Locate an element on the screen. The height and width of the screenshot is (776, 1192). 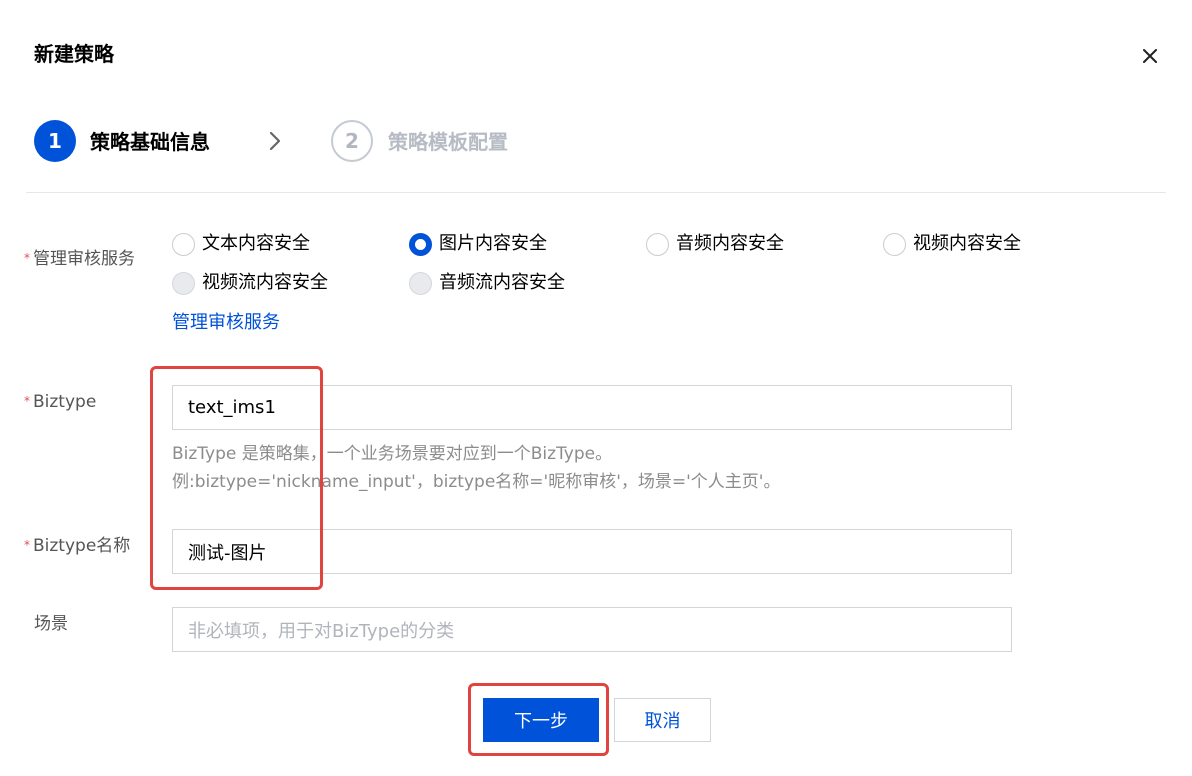
biztype-label-text: Biztype is located at coordinates (65, 402).